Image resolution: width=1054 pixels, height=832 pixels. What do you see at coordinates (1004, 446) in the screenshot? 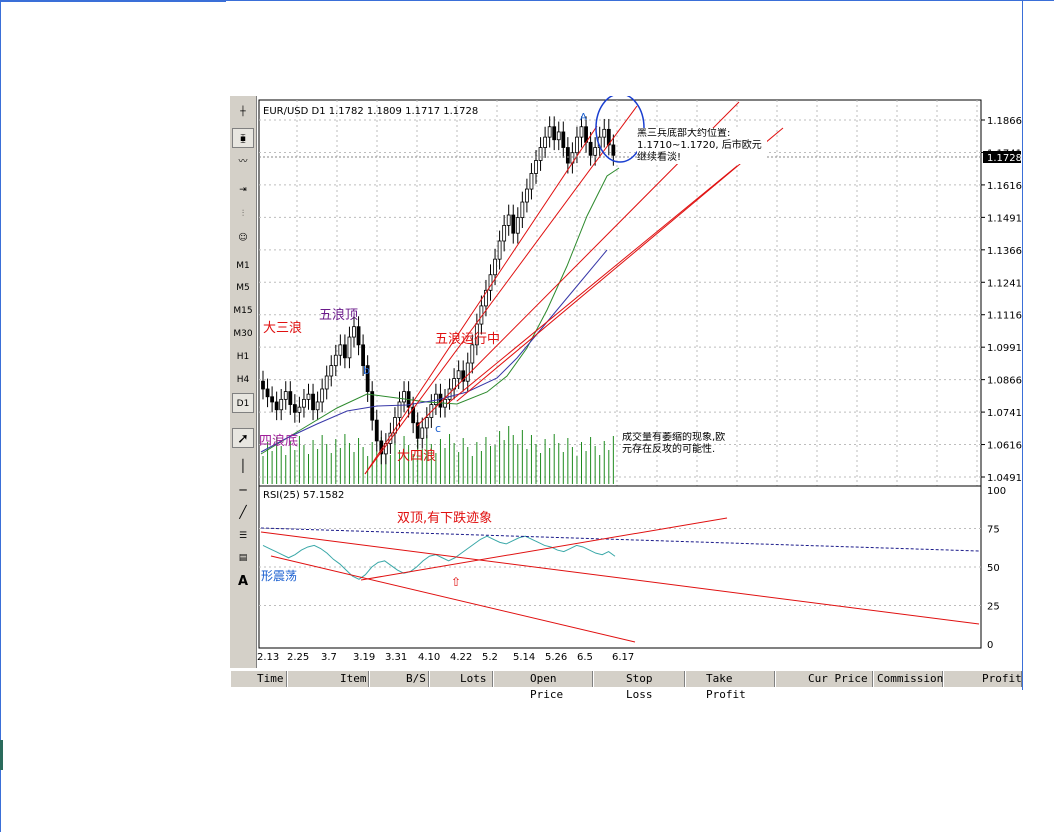
I see `price-tick-label: 1.0616` at bounding box center [1004, 446].